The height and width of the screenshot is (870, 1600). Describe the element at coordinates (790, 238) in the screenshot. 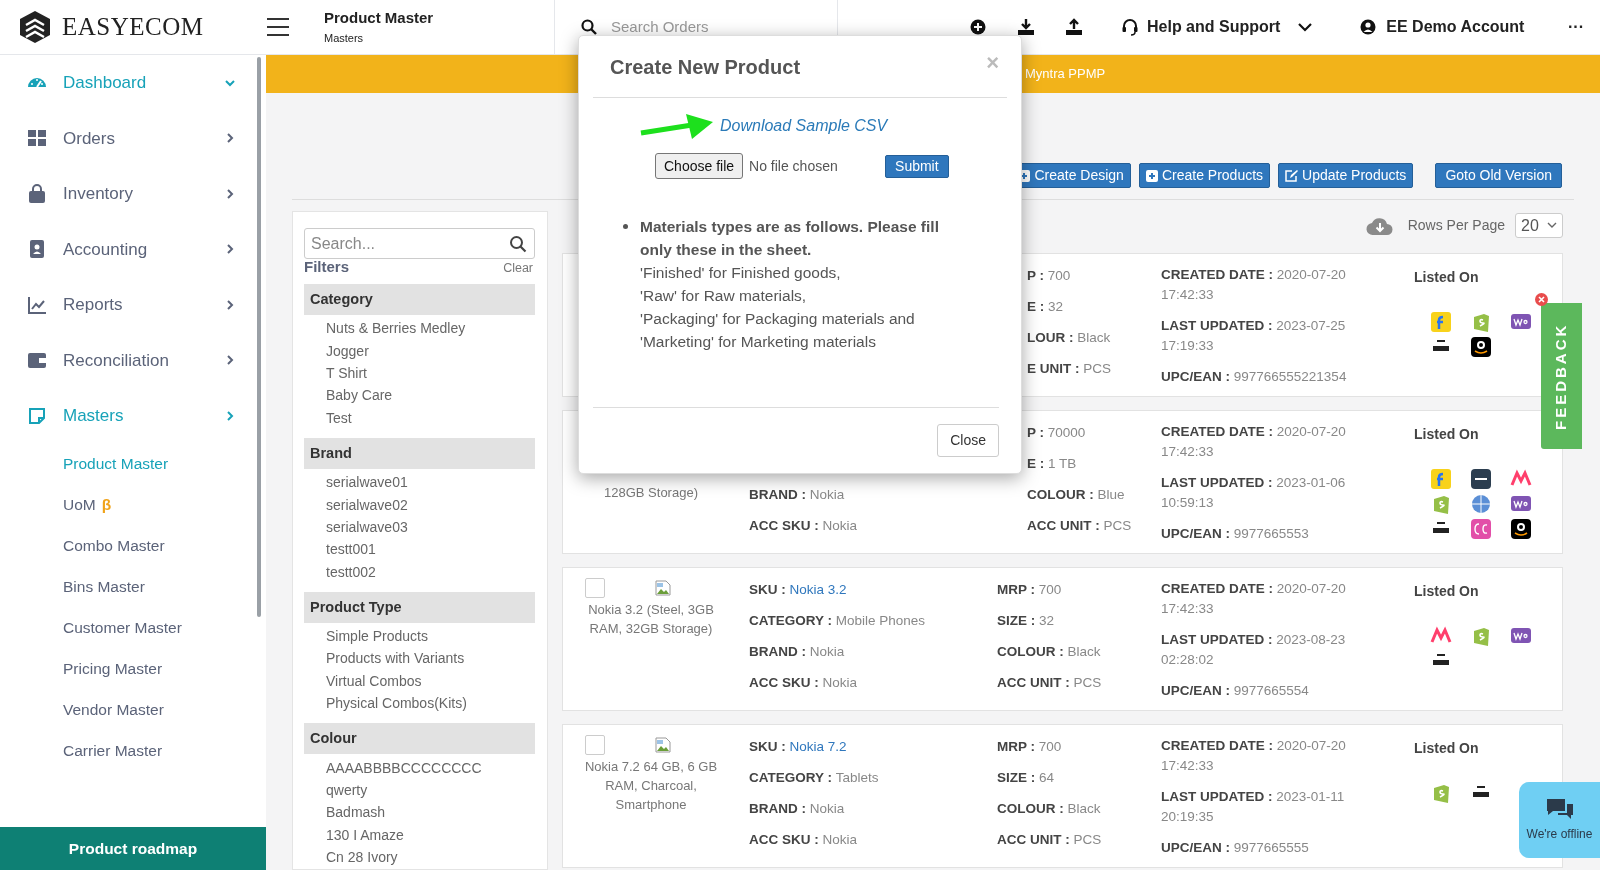

I see `note-text: Materials types are as follows. Please fill only these in the sheet.` at that location.